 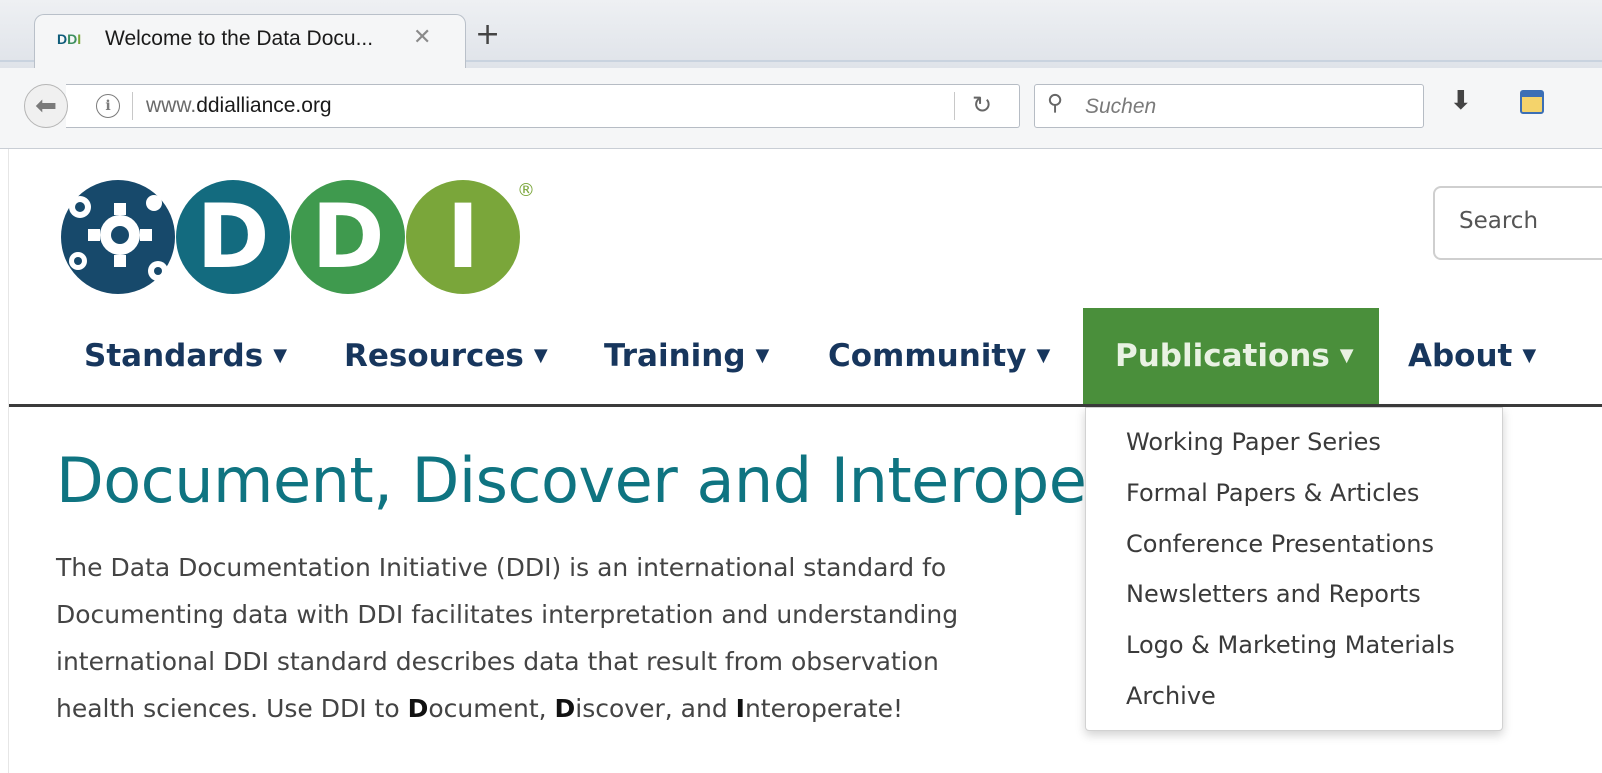 I want to click on menu-item-formal-papers: Formal Papers & Articles, so click(x=1272, y=493).